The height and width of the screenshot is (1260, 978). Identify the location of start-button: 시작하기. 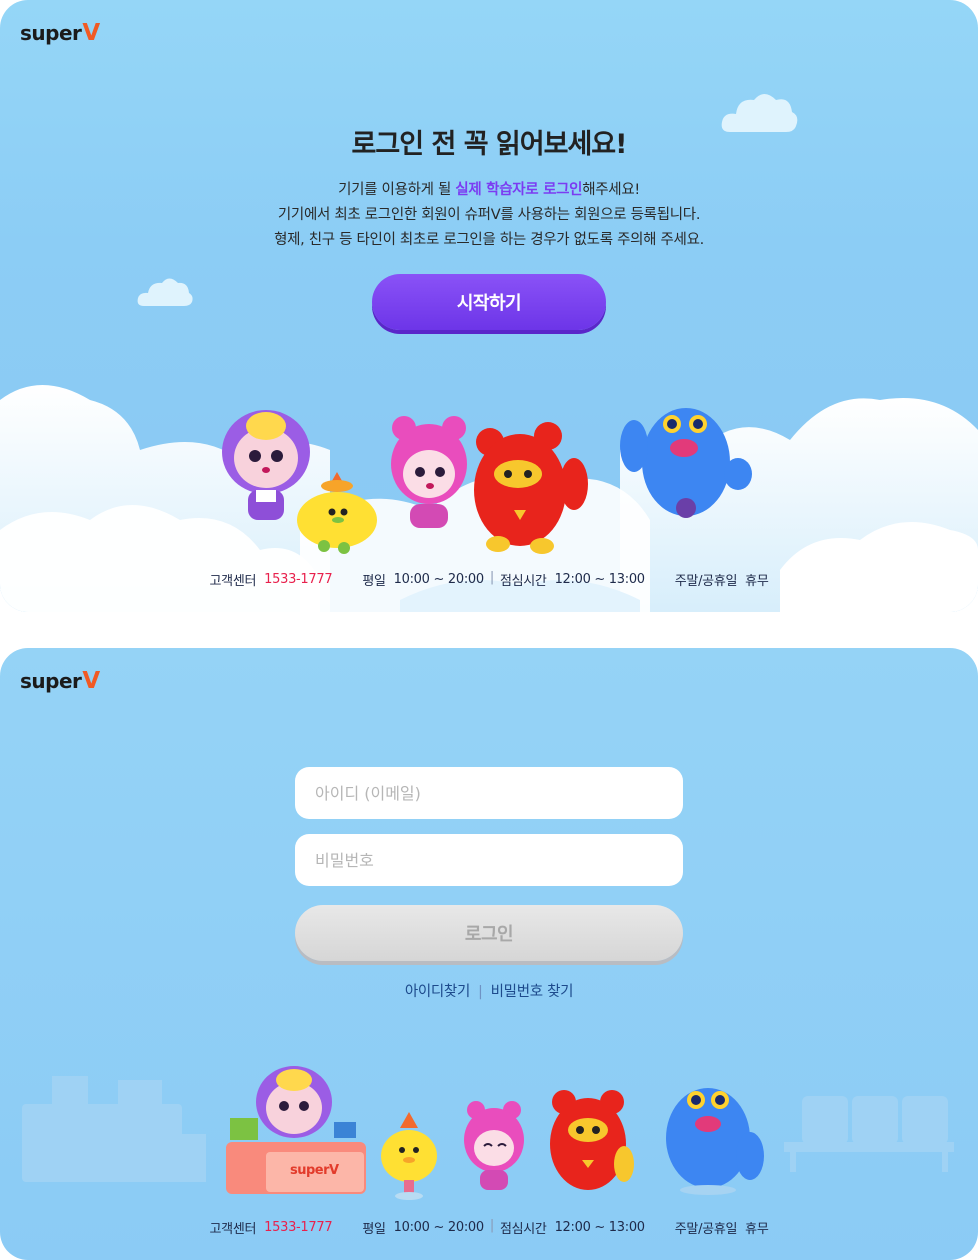
(489, 302).